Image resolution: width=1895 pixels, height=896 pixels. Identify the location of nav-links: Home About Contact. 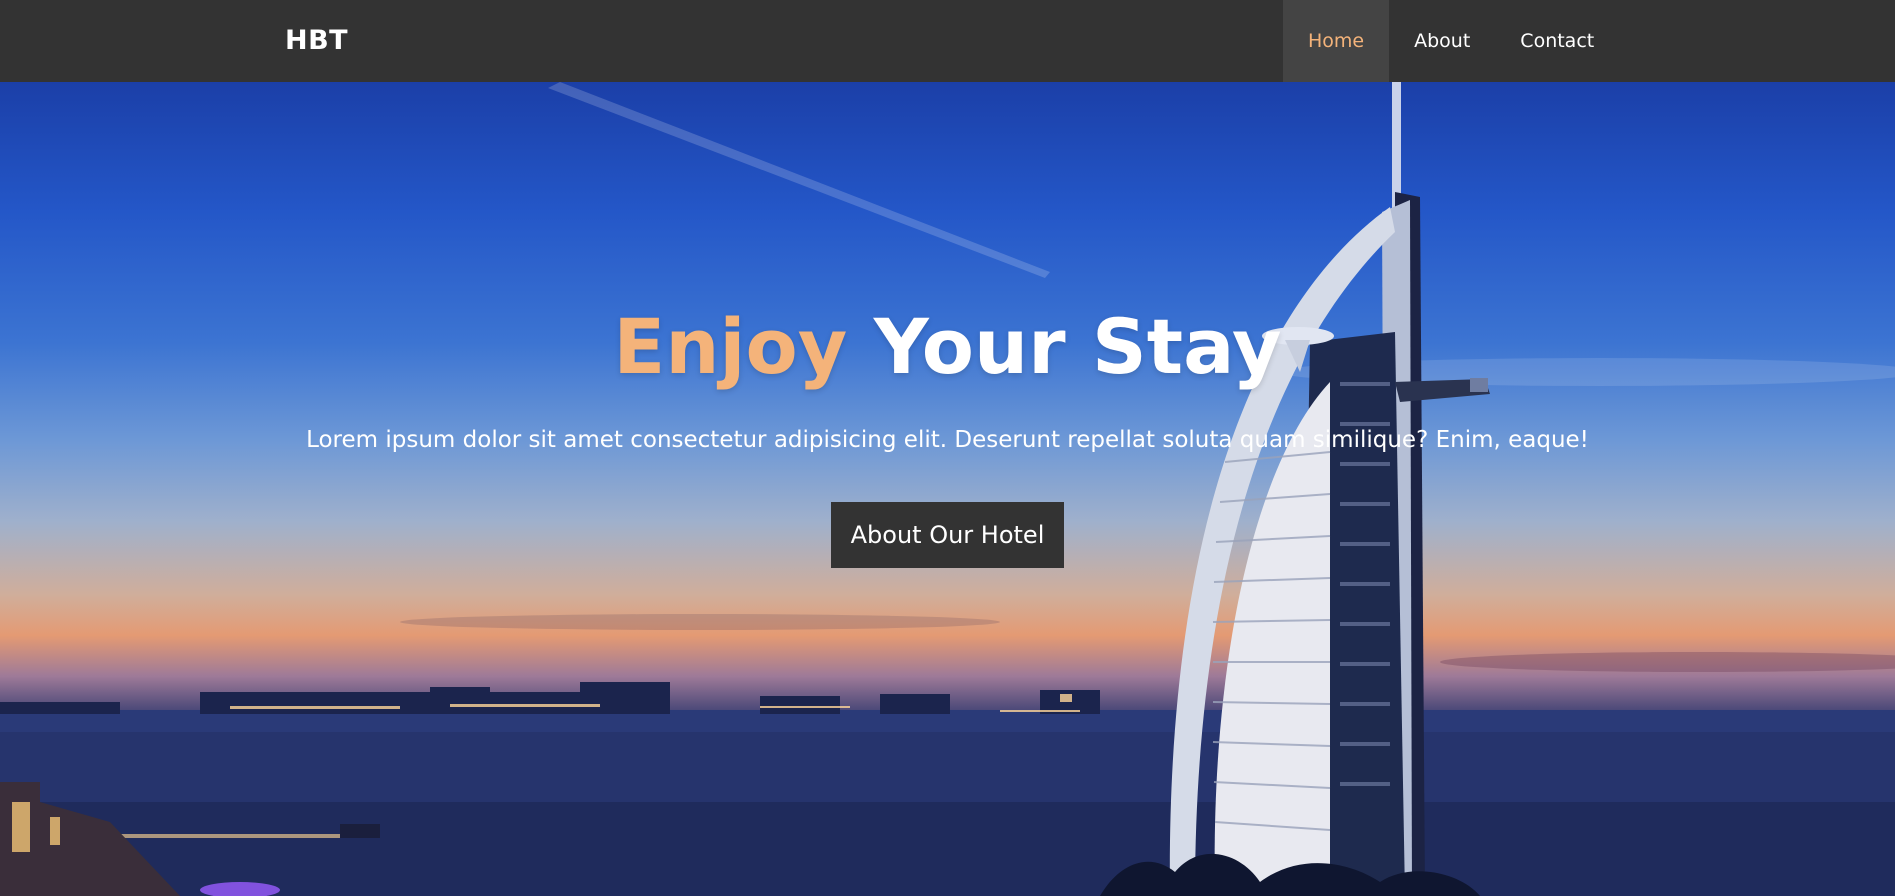
(1451, 41).